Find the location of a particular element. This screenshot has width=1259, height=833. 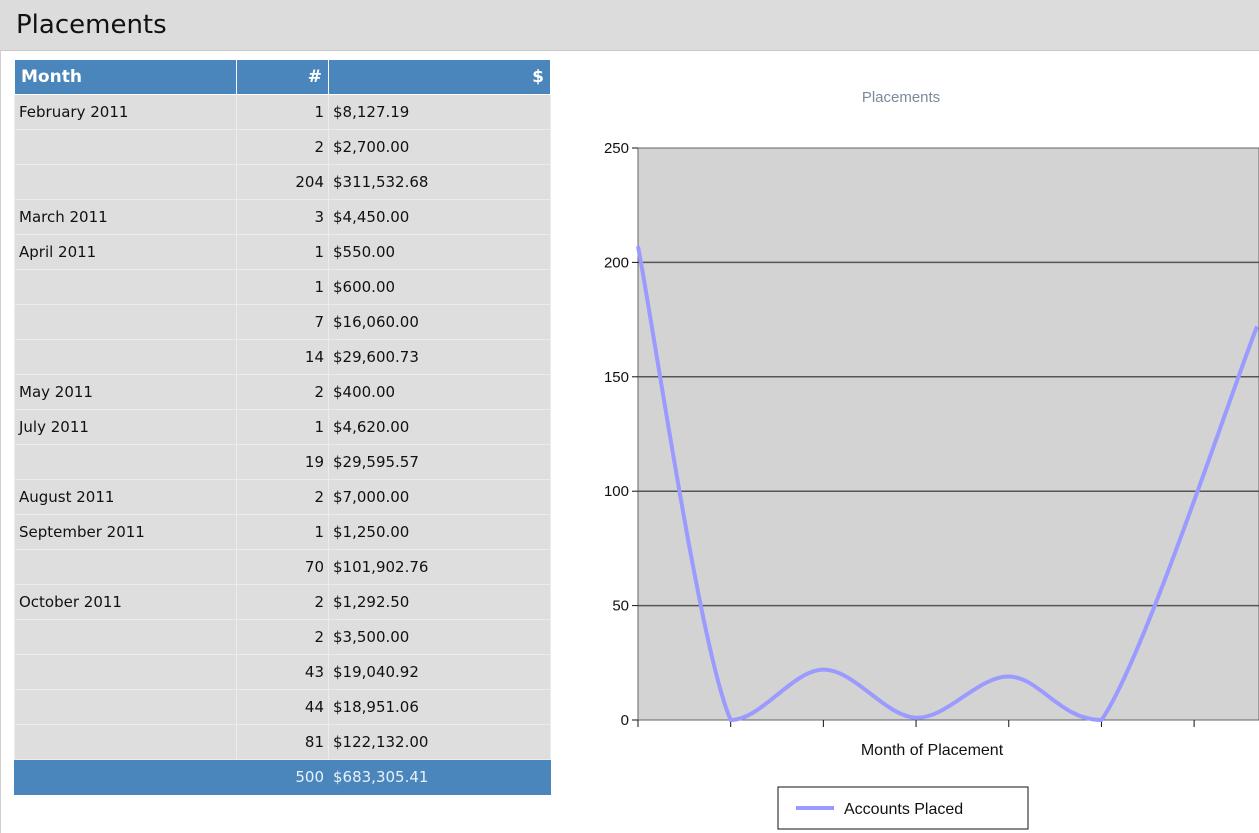

y-tick-label: 100 is located at coordinates (616, 491).